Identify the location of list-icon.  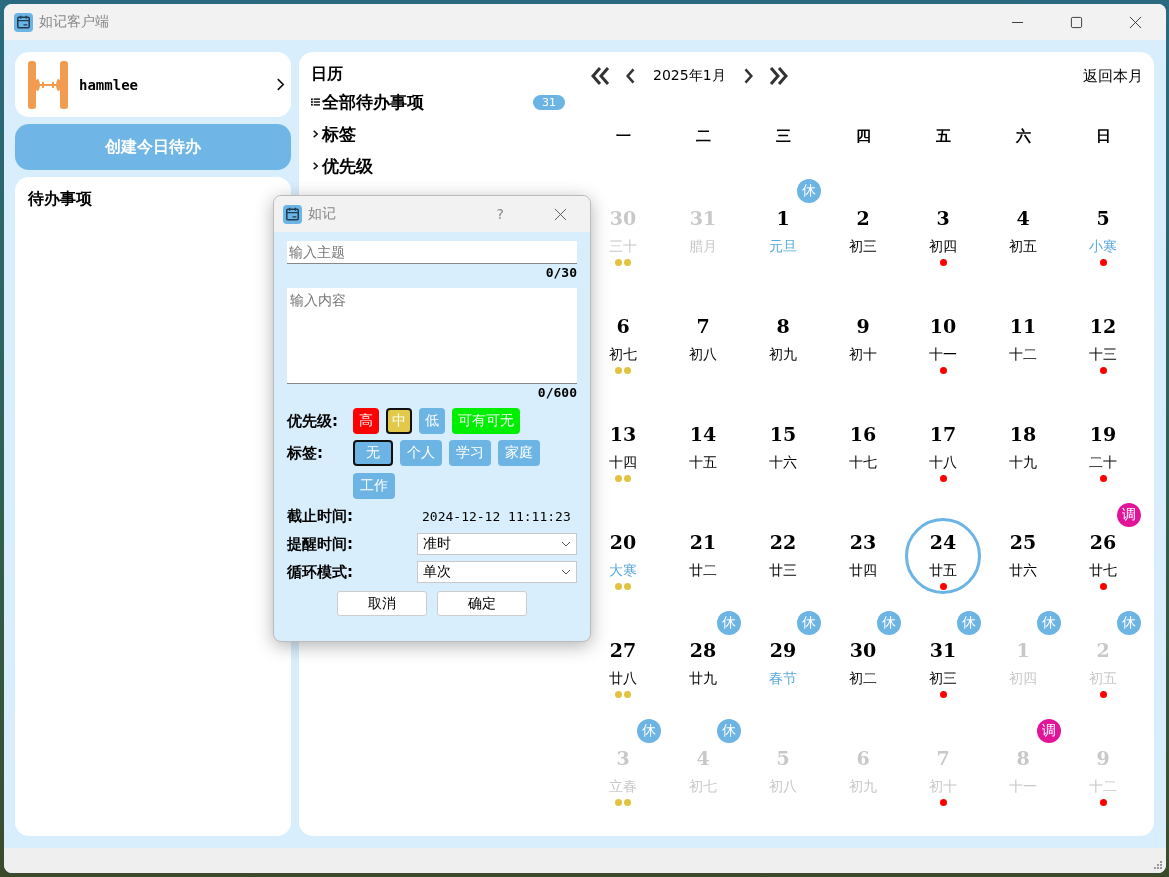
(315, 102).